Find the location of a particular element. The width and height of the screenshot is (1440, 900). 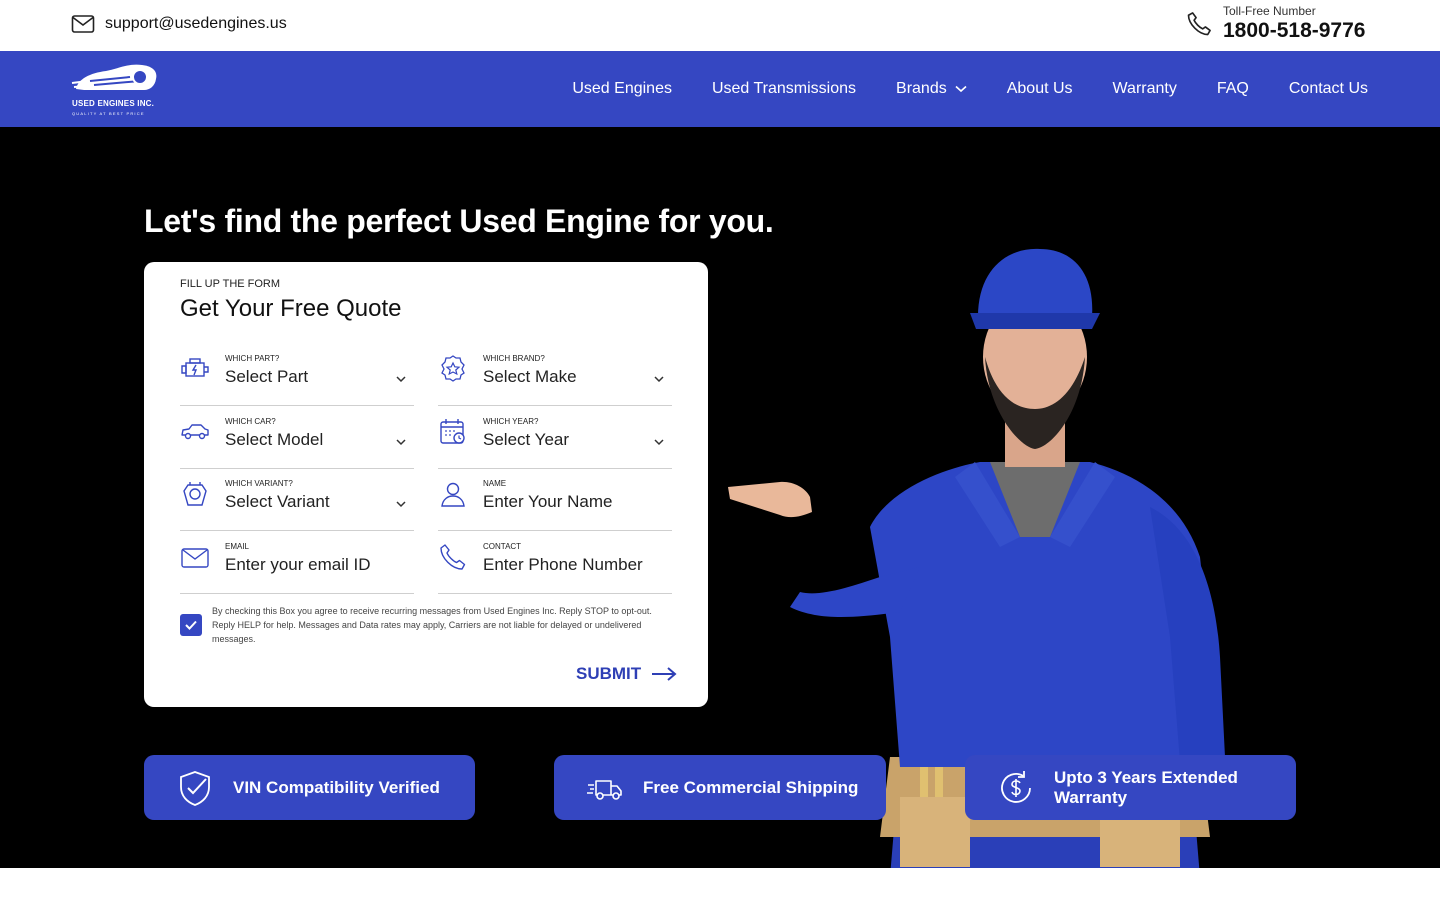

model-select: WHICH CAR? Select Model is located at coordinates (297, 438).